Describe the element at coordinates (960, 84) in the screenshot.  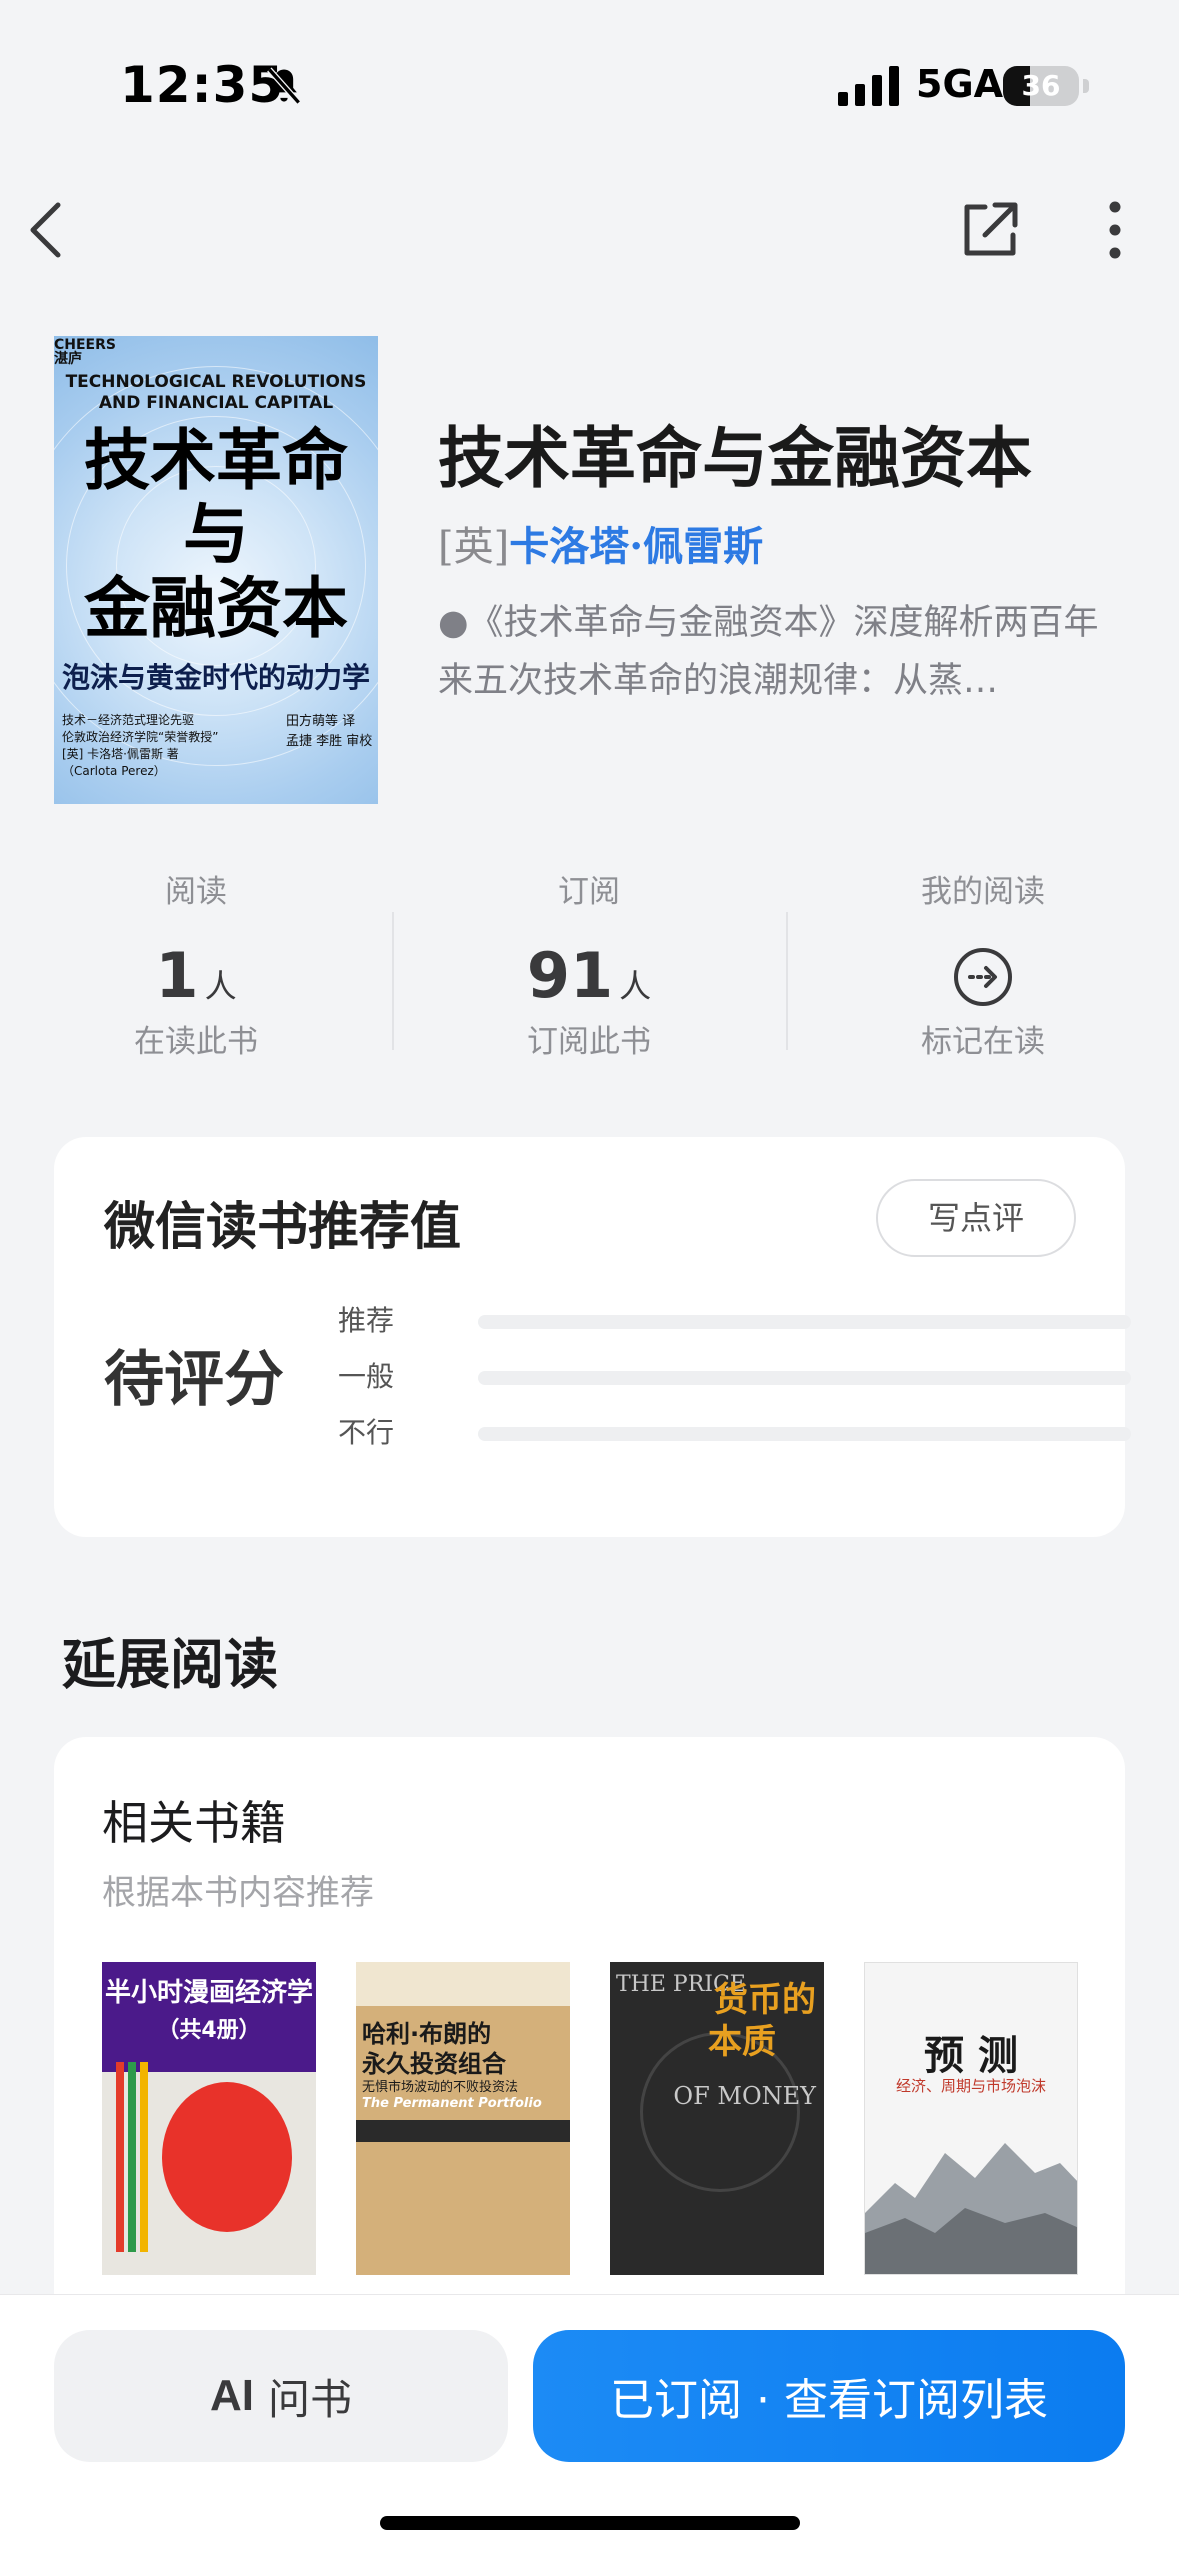
I see `network-label: 5GA` at that location.